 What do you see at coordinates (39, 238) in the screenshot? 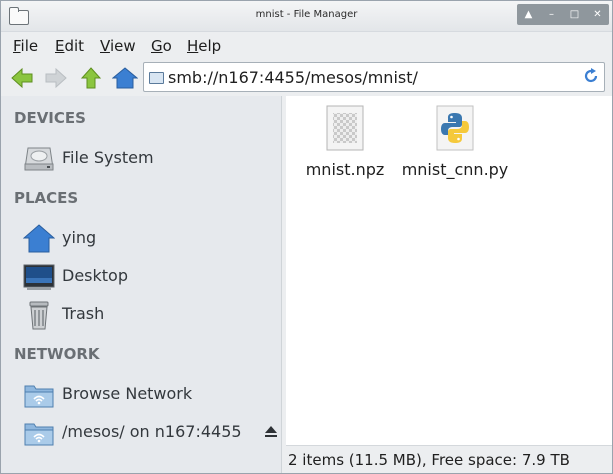
I see `home-folder-icon` at bounding box center [39, 238].